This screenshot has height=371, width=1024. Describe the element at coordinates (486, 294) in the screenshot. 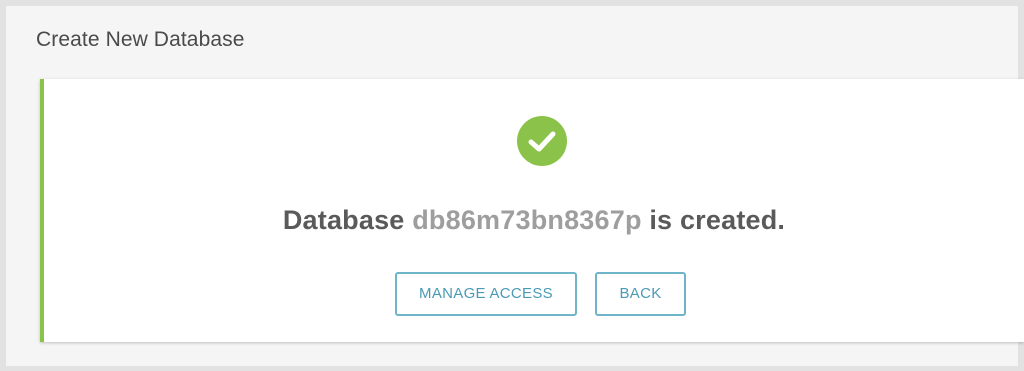

I see `manage-access-button: MANAGE ACCESS` at that location.